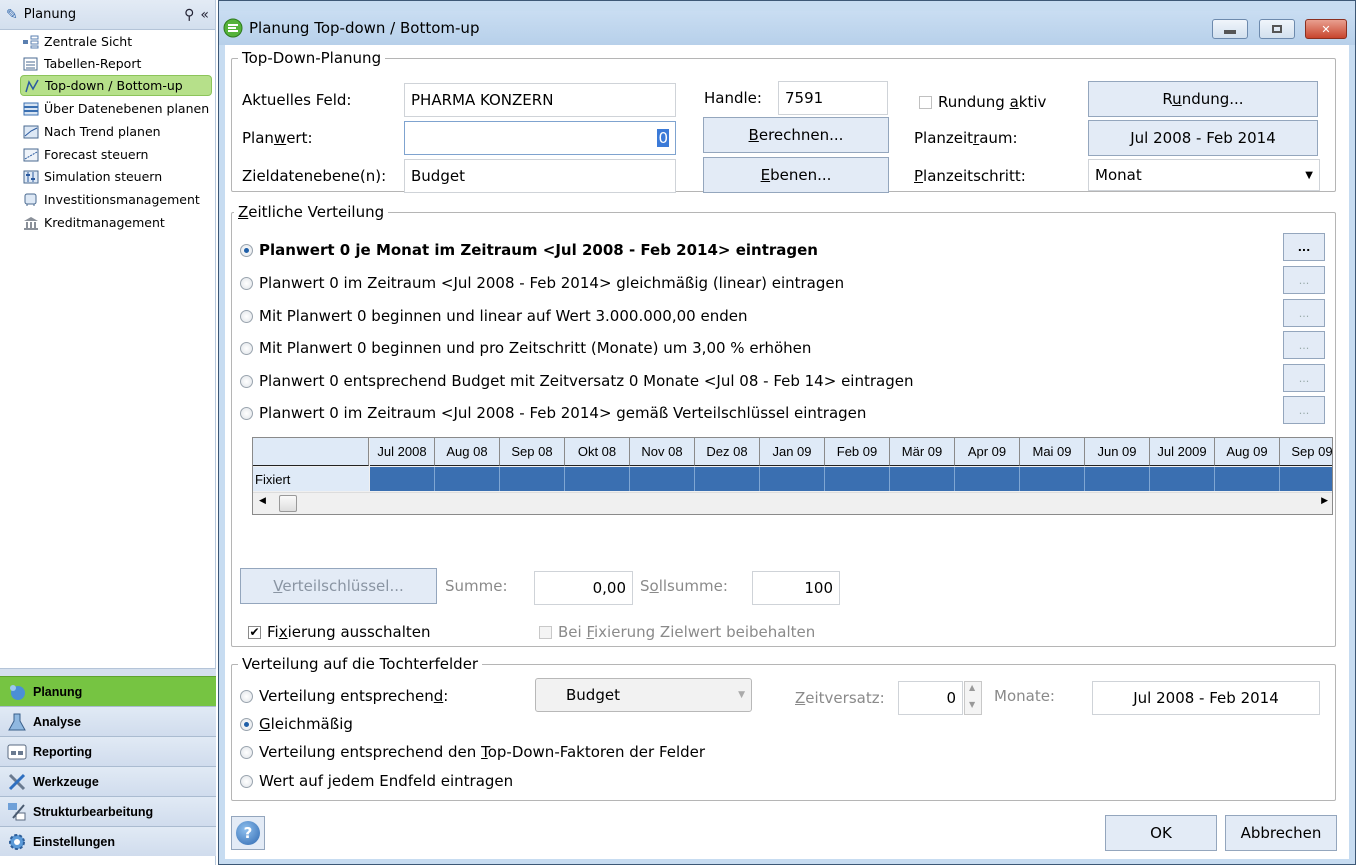 The width and height of the screenshot is (1356, 865). I want to click on spin-up-icon: ▲, so click(972, 687).